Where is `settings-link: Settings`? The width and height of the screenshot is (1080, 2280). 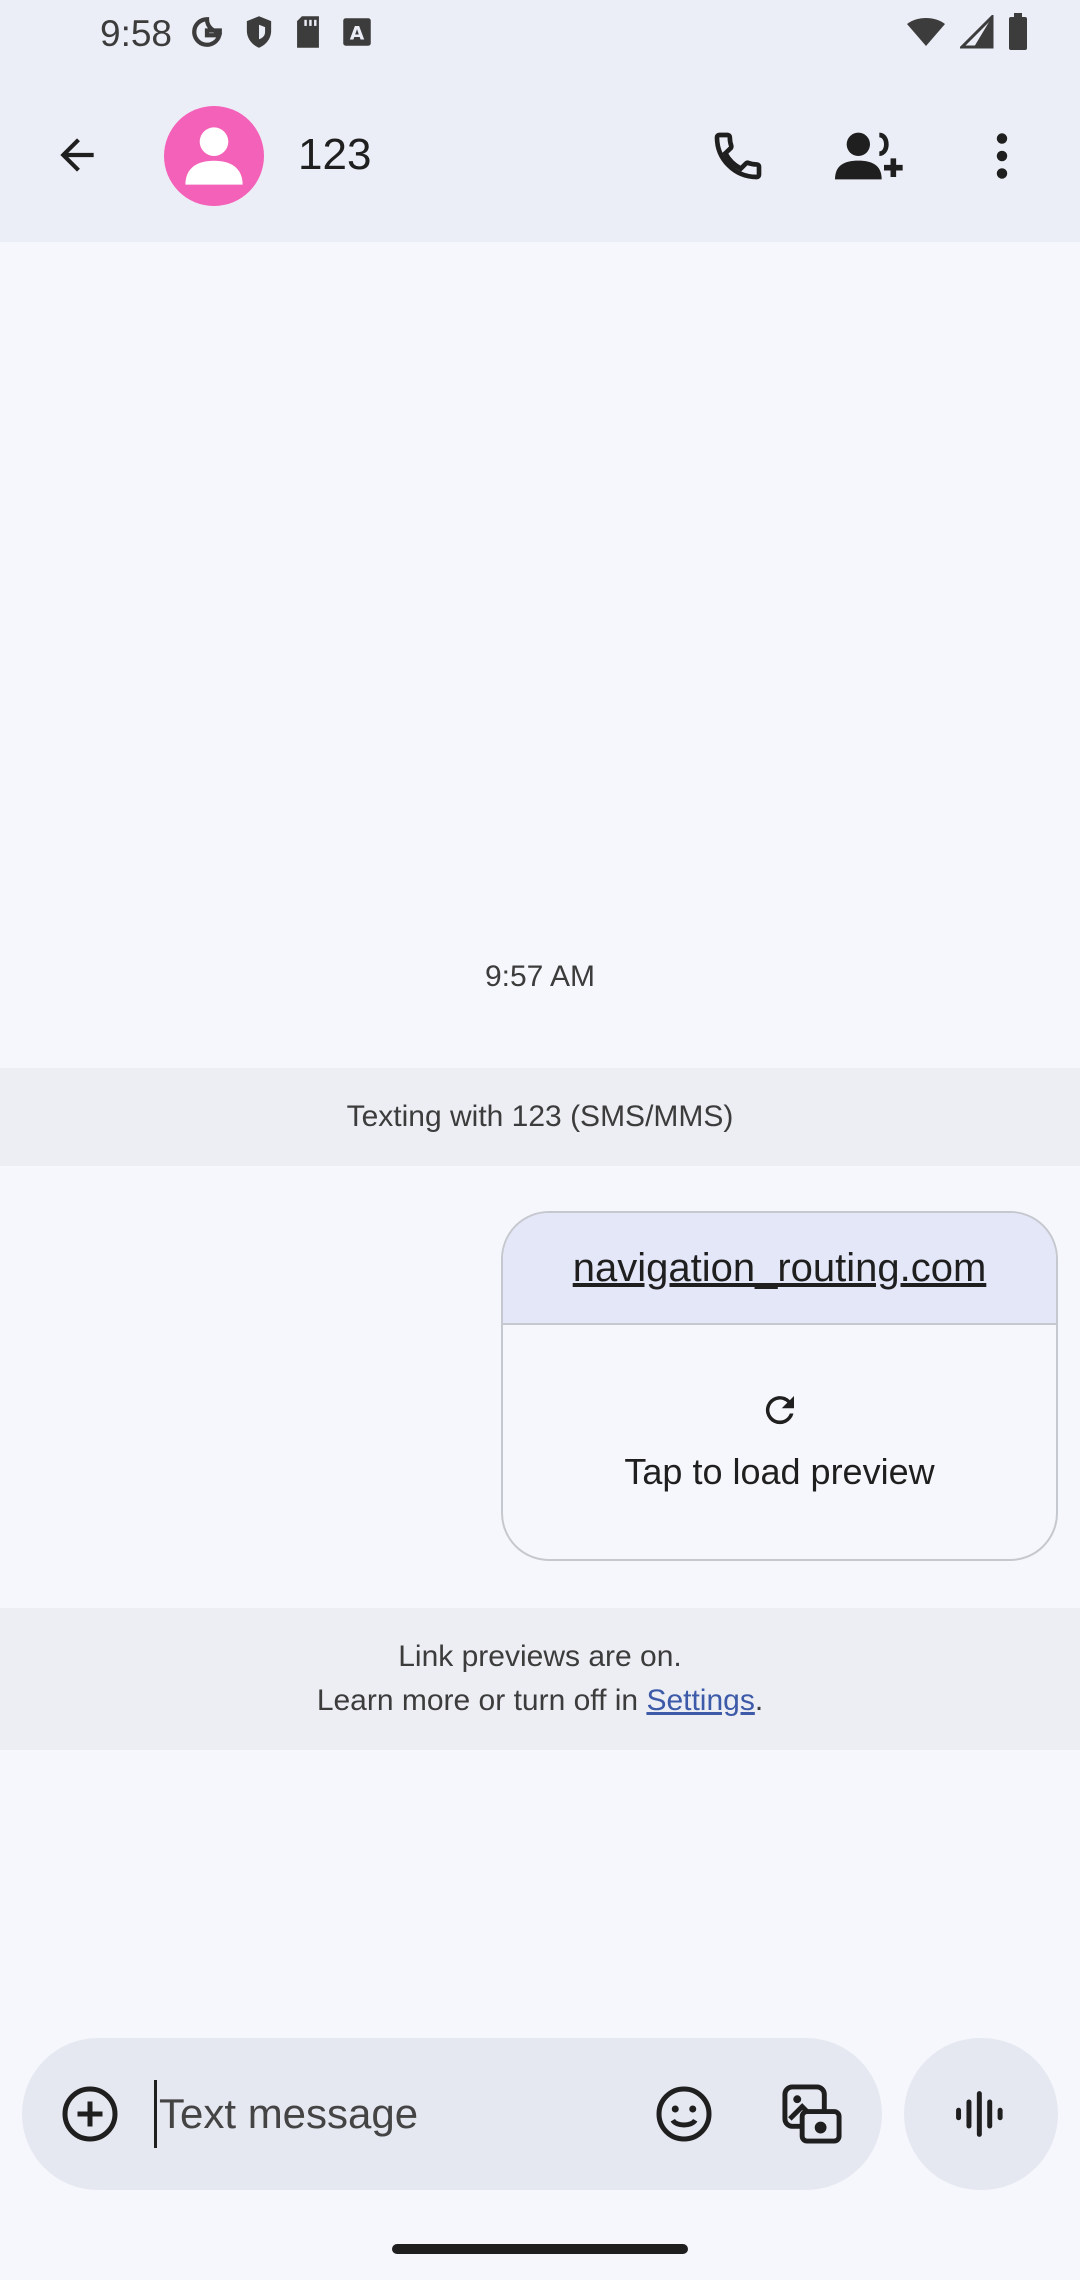 settings-link: Settings is located at coordinates (700, 1700).